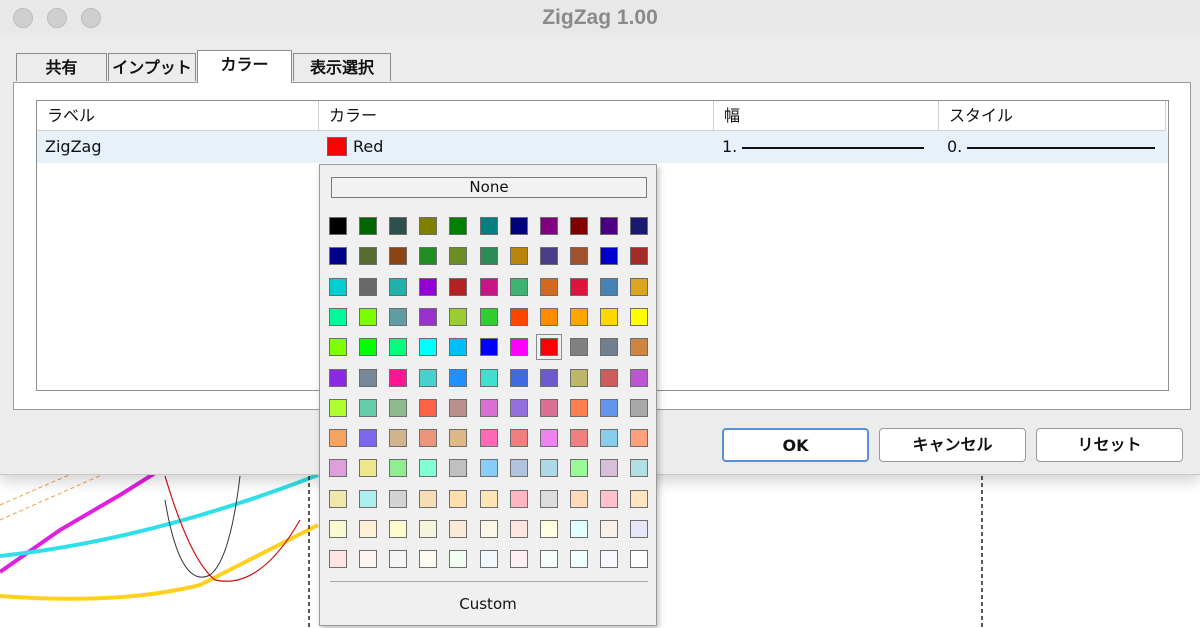 Image resolution: width=1200 pixels, height=628 pixels. Describe the element at coordinates (152, 67) in the screenshot. I see `tab-inputs: インプット` at that location.